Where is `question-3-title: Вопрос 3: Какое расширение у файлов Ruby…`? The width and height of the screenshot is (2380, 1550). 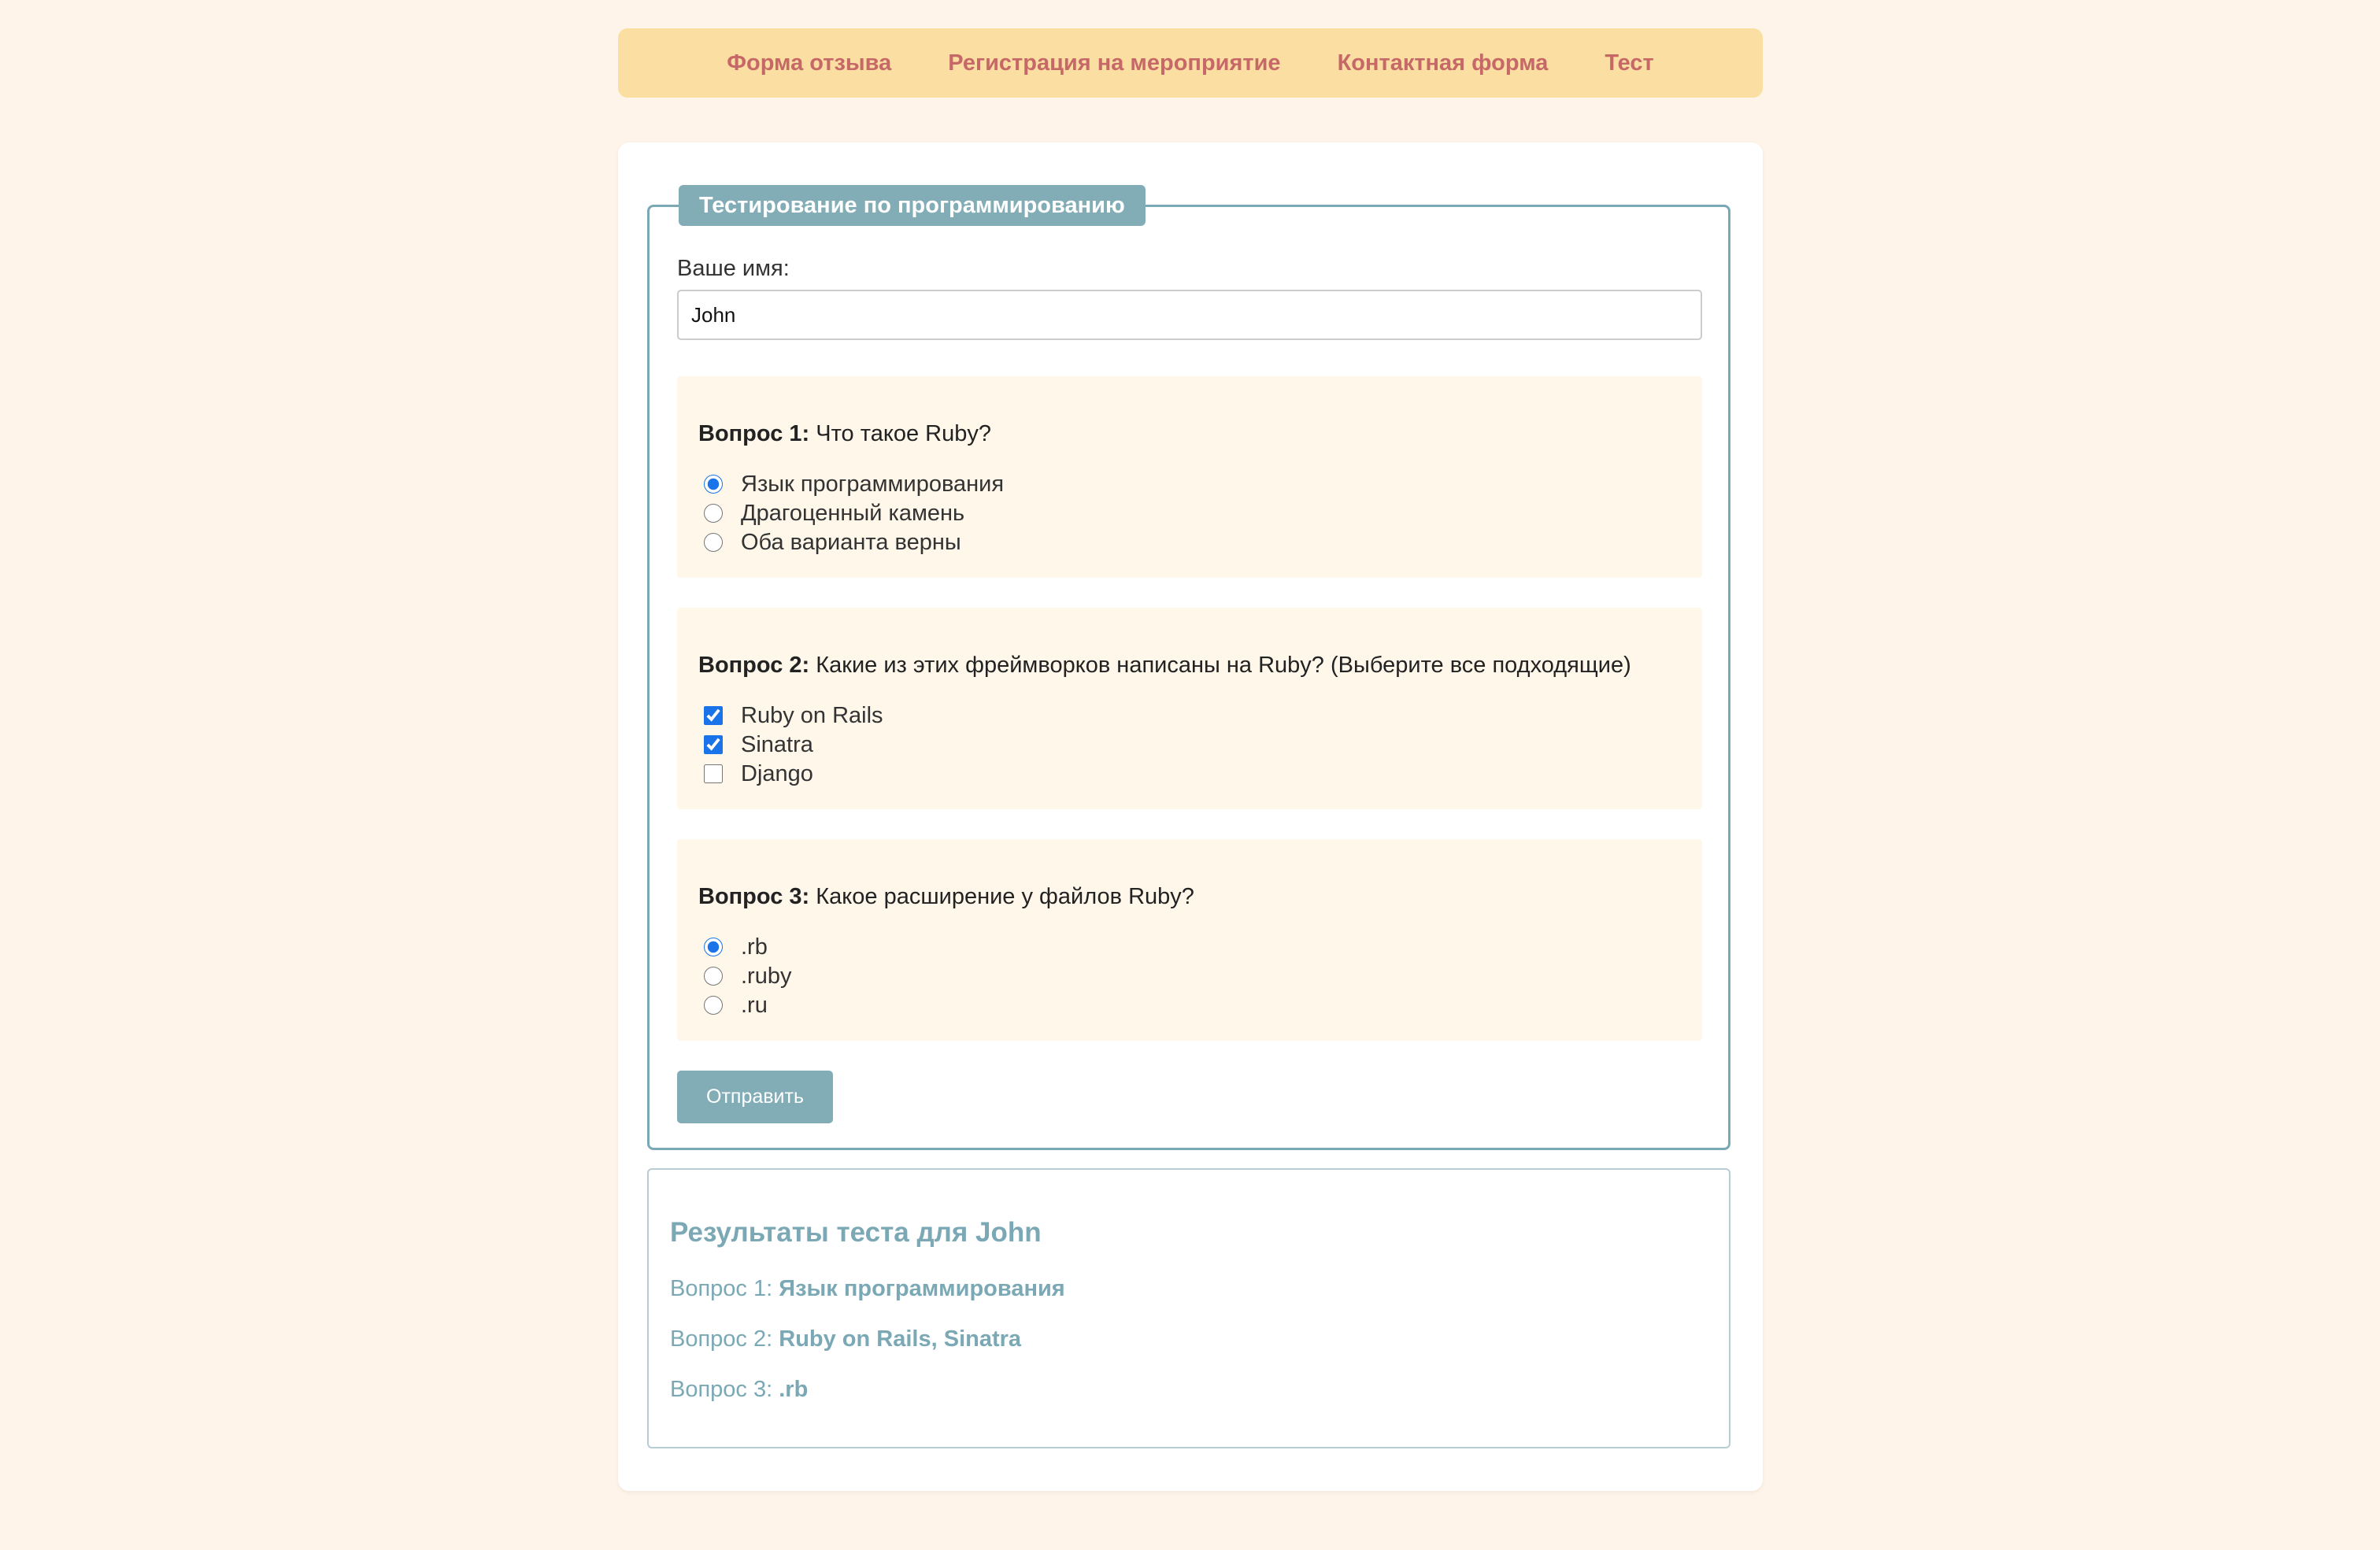
question-3-title: Вопрос 3: Какое расширение у файлов Ruby… is located at coordinates (946, 897).